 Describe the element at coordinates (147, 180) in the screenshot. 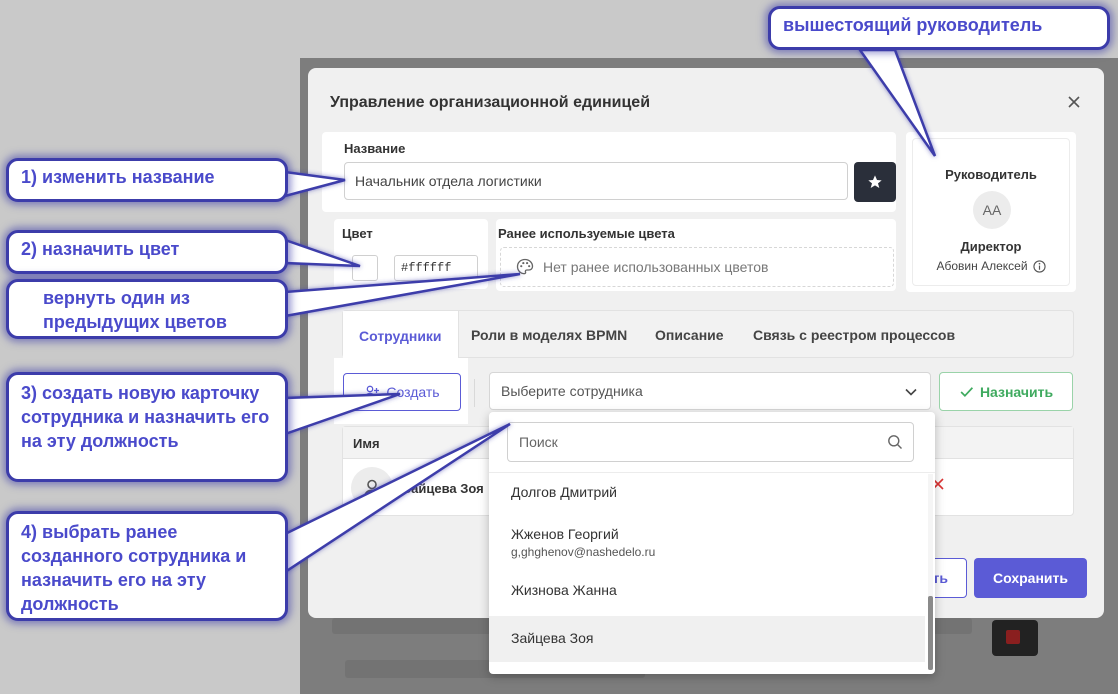

I see `callout-name: 1) изменить название` at that location.